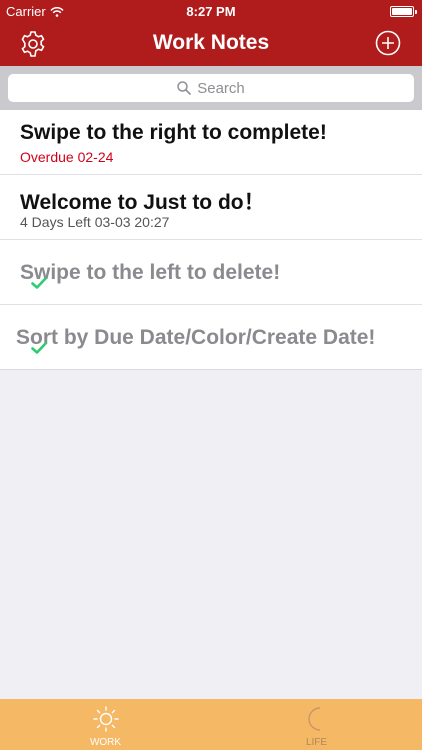 This screenshot has height=750, width=422. What do you see at coordinates (105, 742) in the screenshot?
I see `tab-work-label: WORK` at bounding box center [105, 742].